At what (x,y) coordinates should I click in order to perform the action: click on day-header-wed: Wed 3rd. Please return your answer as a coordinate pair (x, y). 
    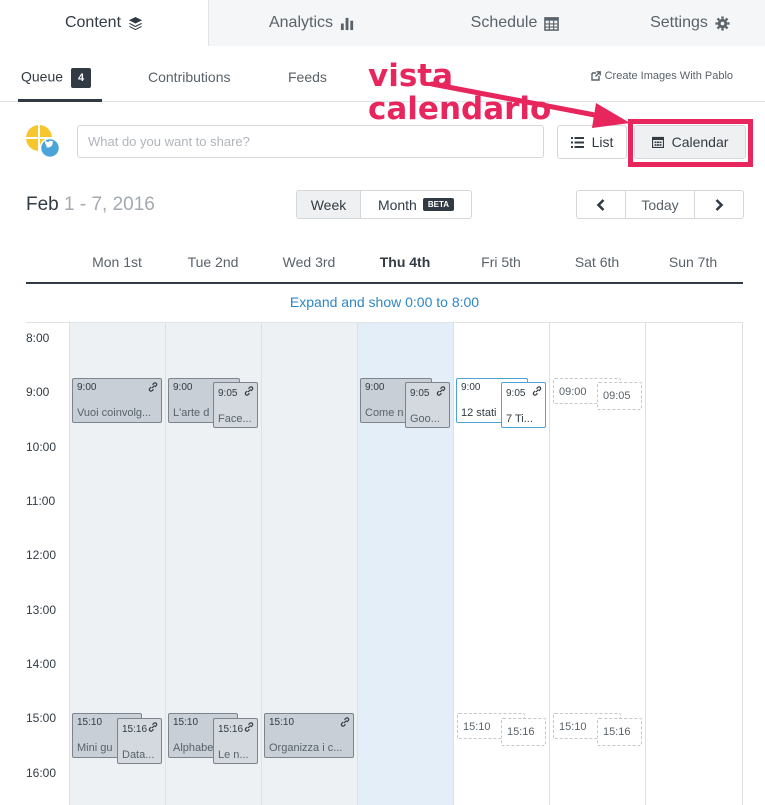
    Looking at the image, I should click on (309, 262).